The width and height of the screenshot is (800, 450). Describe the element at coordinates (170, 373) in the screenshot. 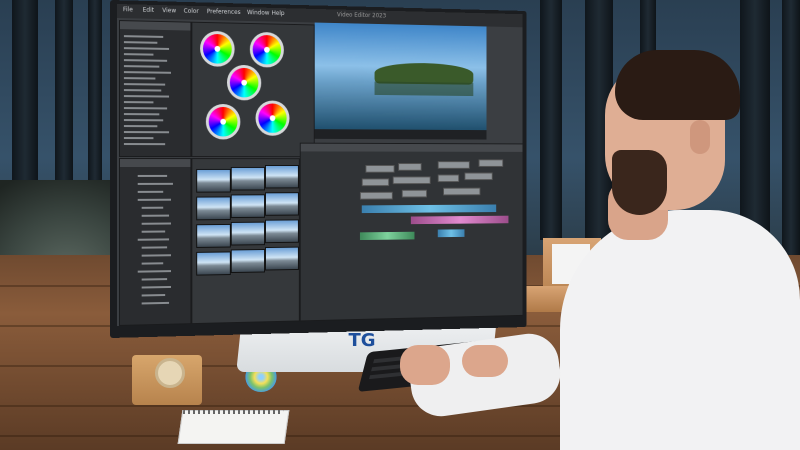

I see `tape-roll` at that location.